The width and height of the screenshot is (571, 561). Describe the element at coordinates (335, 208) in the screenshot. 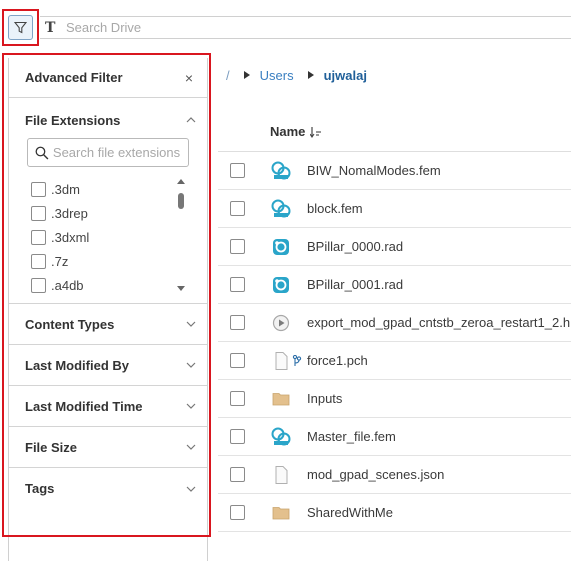

I see `file-name: block.fem` at that location.